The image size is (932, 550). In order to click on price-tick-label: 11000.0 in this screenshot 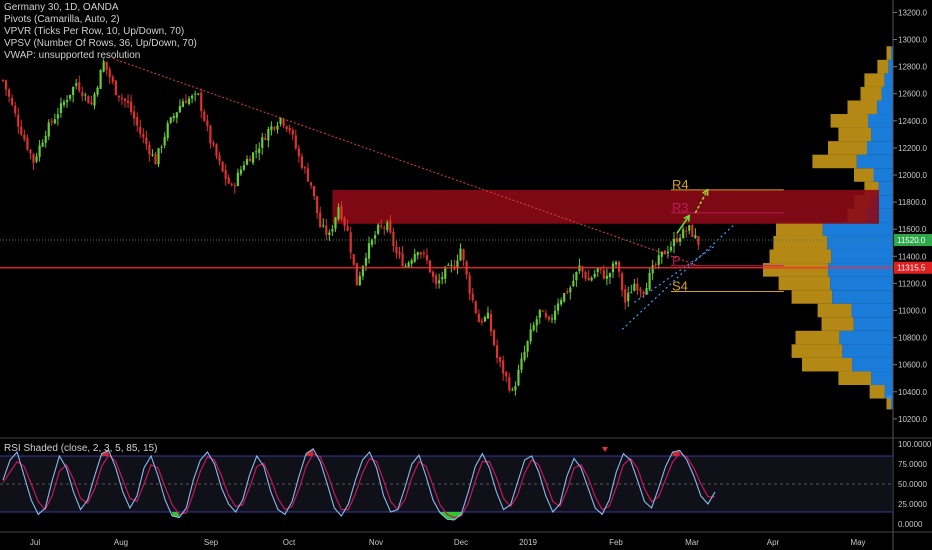, I will do `click(912, 310)`.